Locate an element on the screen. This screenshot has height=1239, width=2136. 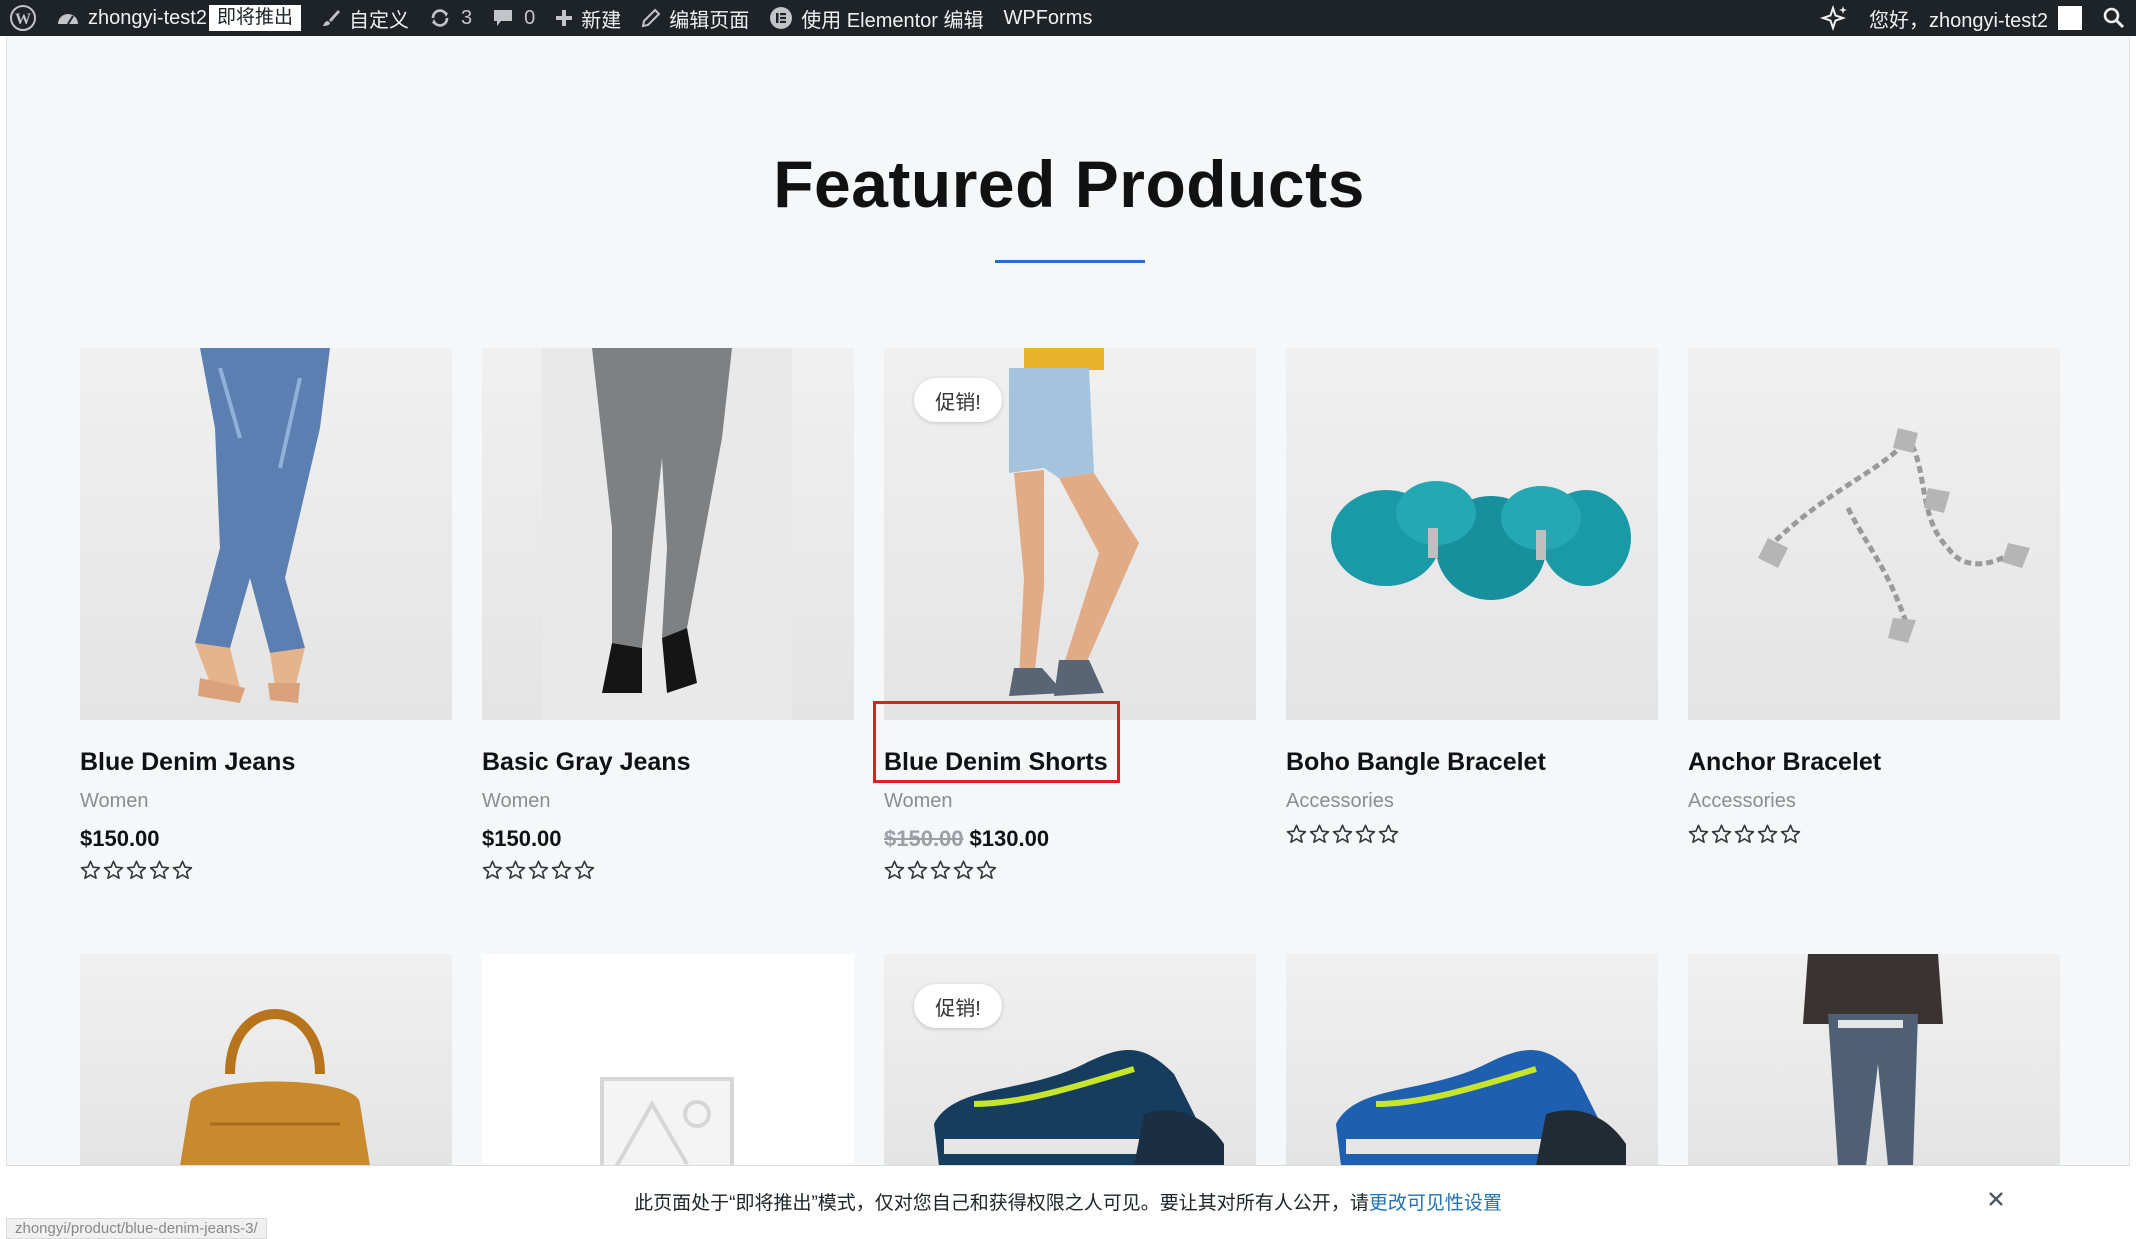
close-notice-button is located at coordinates (1996, 1202).